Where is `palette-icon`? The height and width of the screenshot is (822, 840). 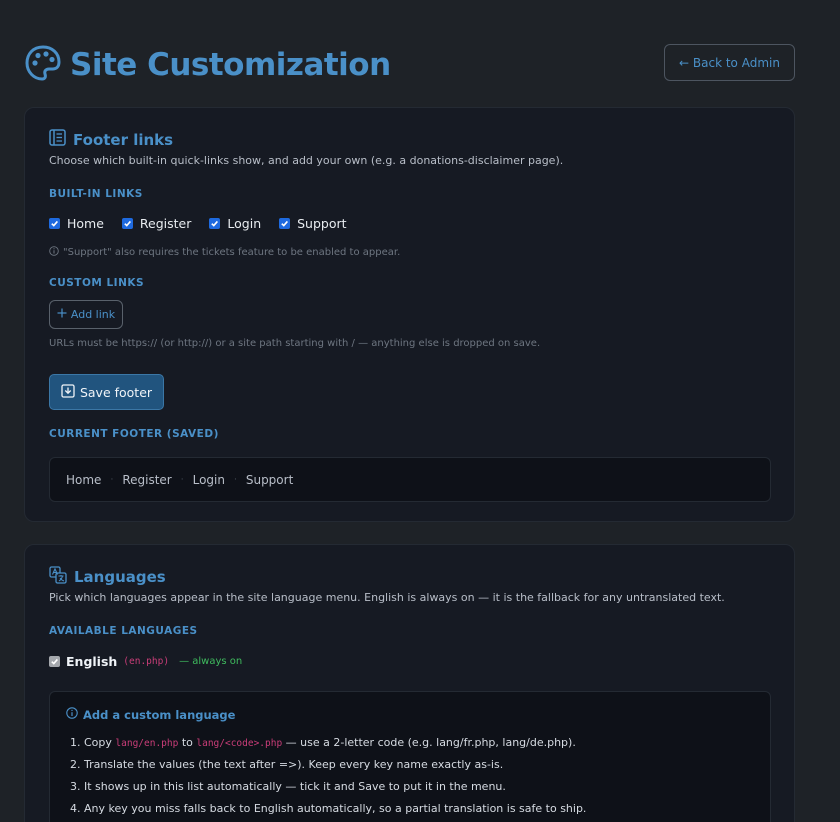 palette-icon is located at coordinates (43, 65).